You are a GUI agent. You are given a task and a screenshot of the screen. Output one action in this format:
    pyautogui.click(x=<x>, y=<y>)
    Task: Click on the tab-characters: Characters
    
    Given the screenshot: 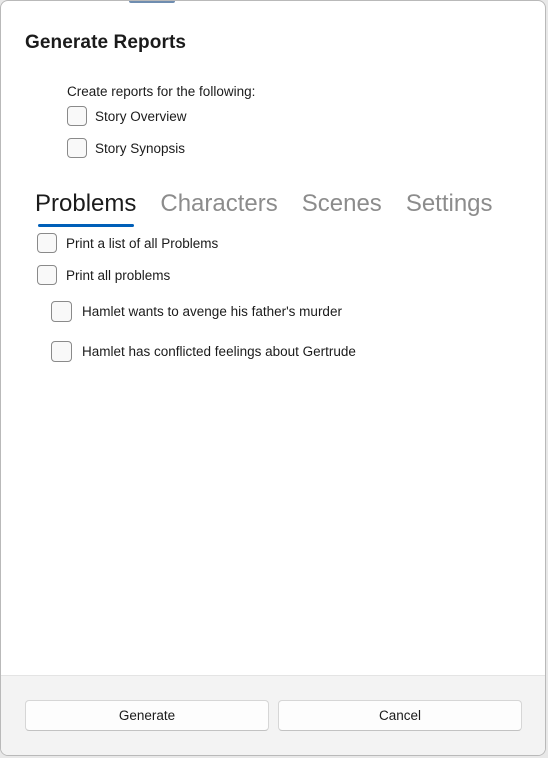 What is the action you would take?
    pyautogui.click(x=218, y=207)
    